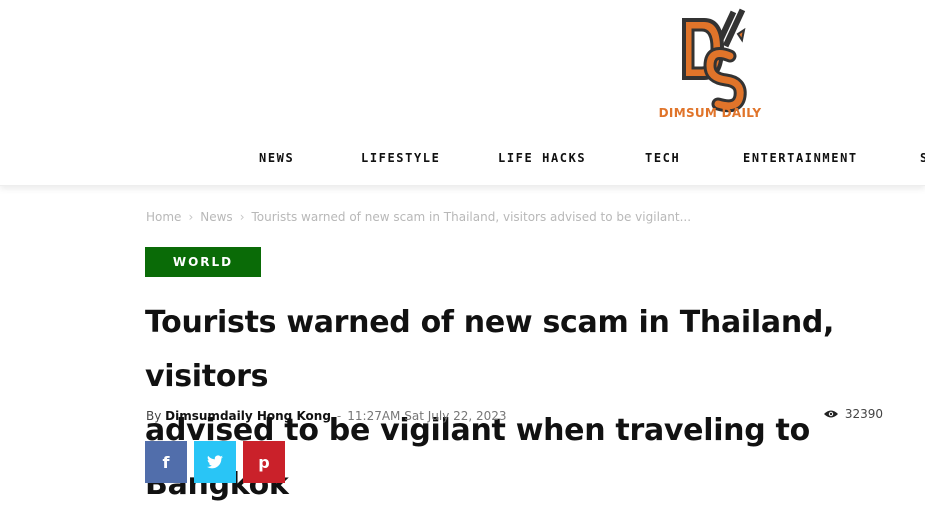 Image resolution: width=925 pixels, height=512 pixels. Describe the element at coordinates (462, 185) in the screenshot. I see `header-divider` at that location.